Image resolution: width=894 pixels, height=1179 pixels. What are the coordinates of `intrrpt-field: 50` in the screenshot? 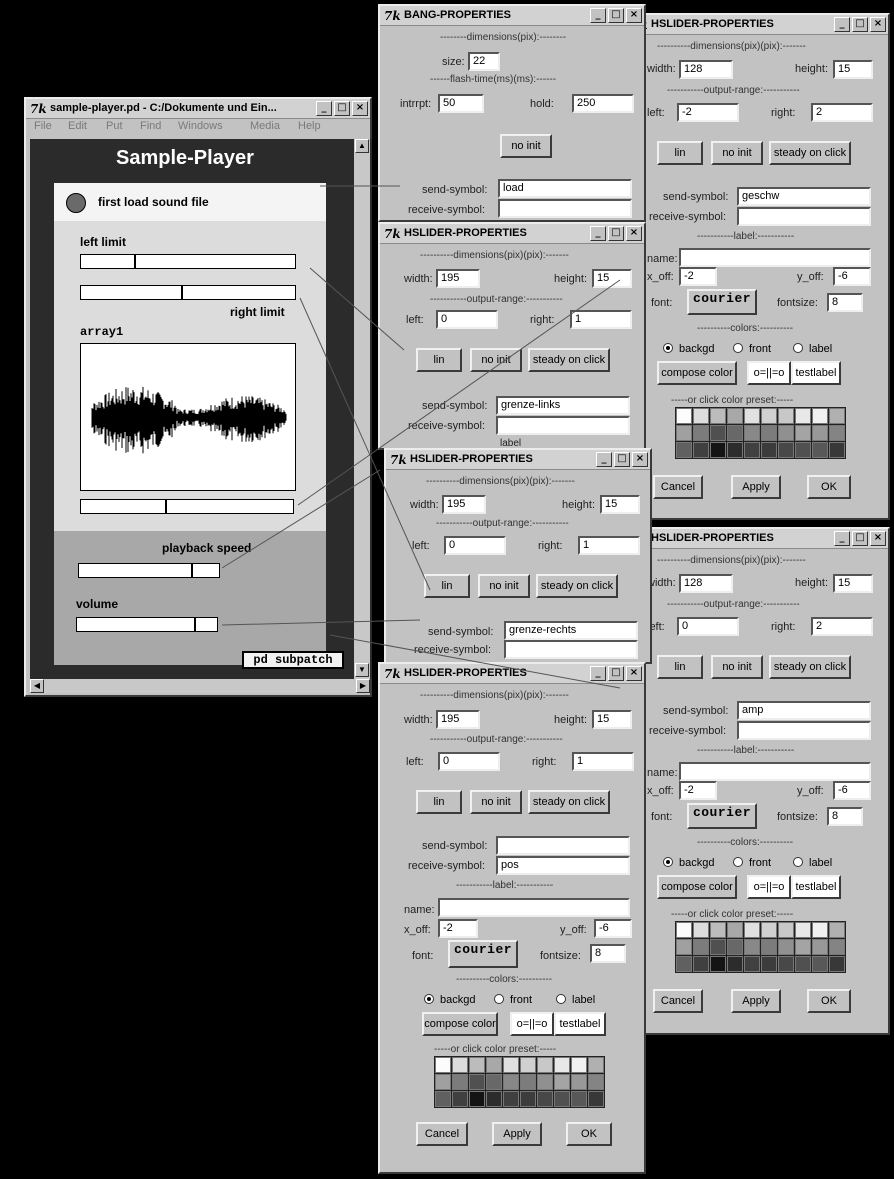 It's located at (461, 103).